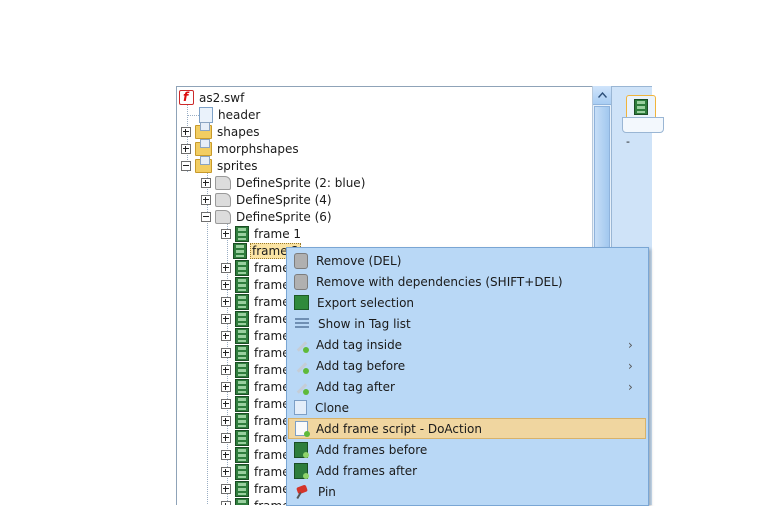 The image size is (774, 506). I want to click on menu-item-label: Show in Tag list, so click(364, 323).